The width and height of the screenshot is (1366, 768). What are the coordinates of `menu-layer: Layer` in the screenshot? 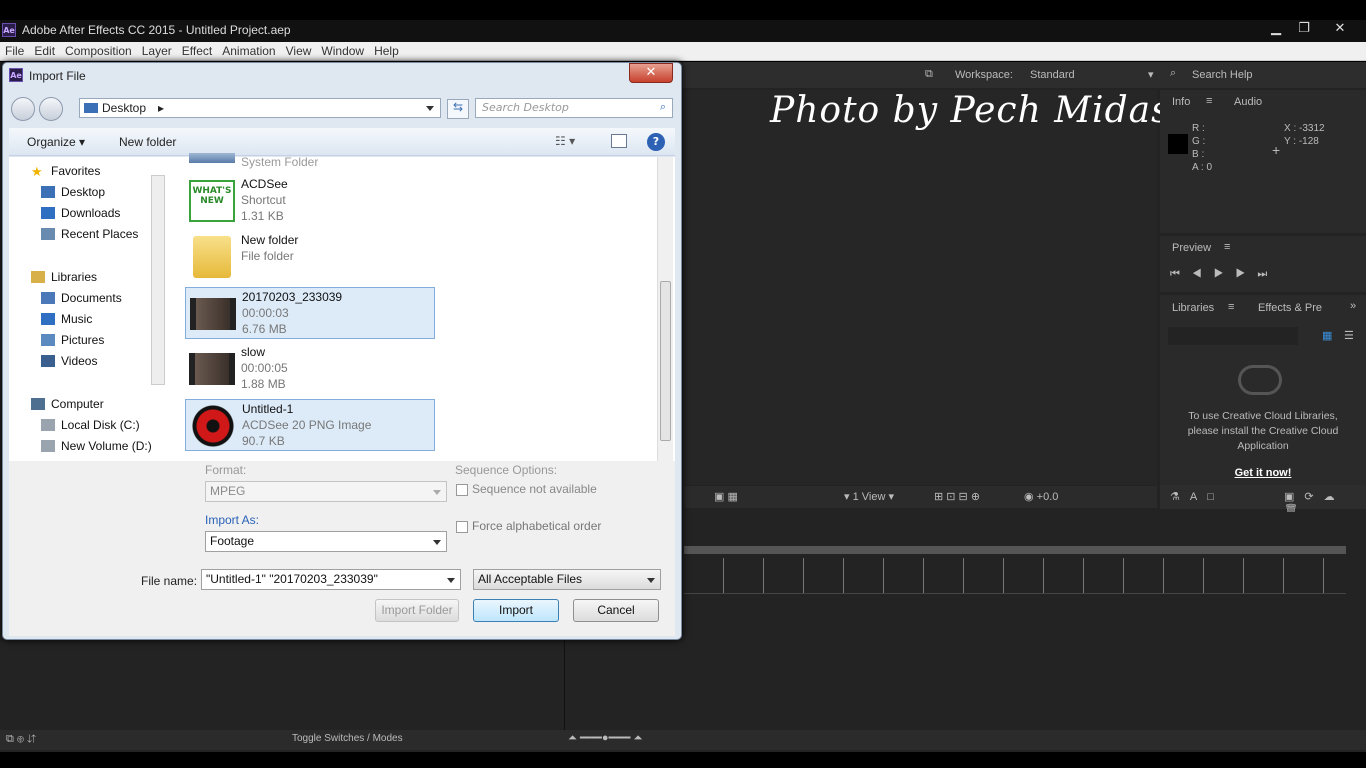 It's located at (157, 50).